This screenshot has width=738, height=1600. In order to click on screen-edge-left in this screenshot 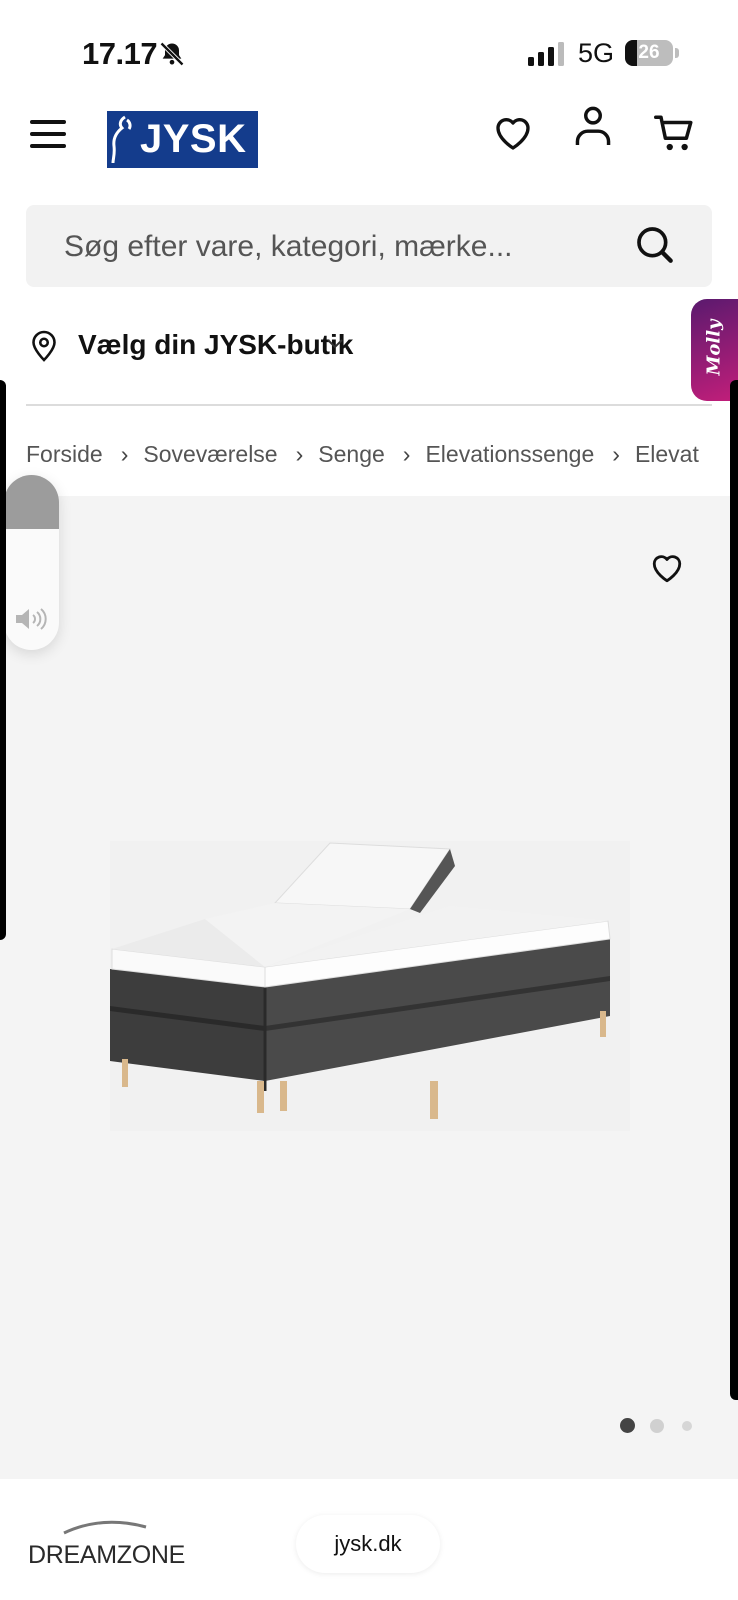, I will do `click(3, 660)`.